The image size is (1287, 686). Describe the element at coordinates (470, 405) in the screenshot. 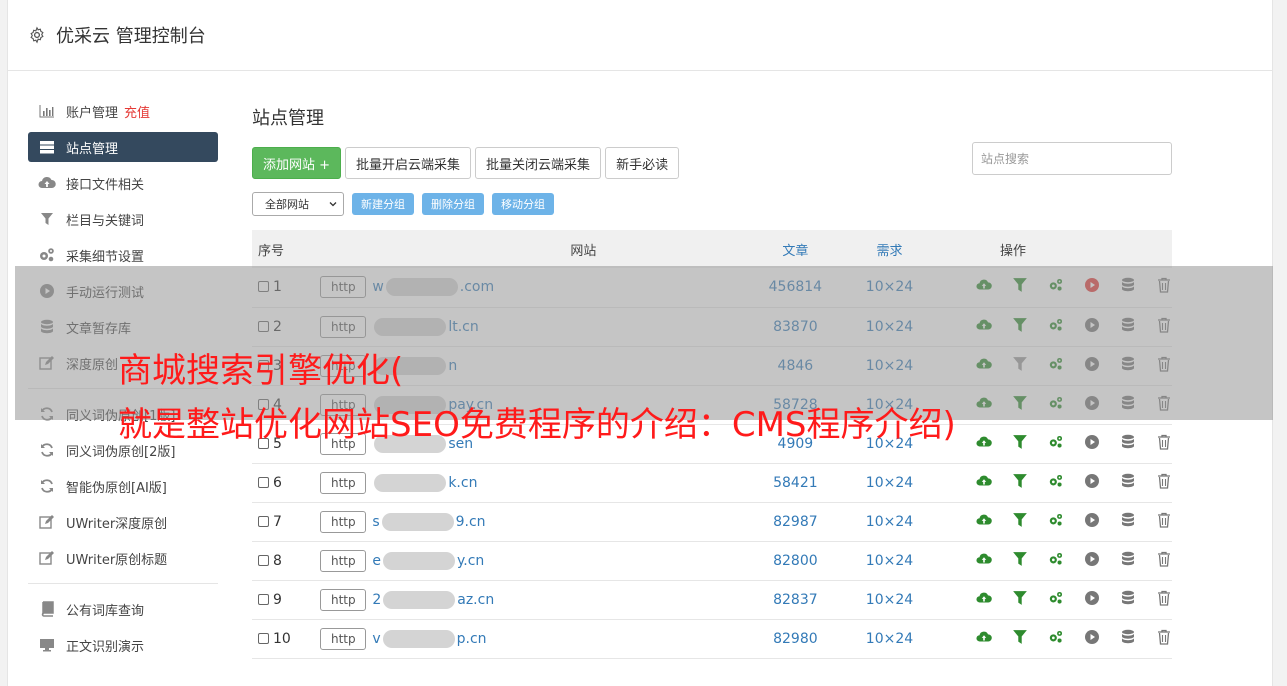

I see `site-domain-suffix: pay.cn` at that location.